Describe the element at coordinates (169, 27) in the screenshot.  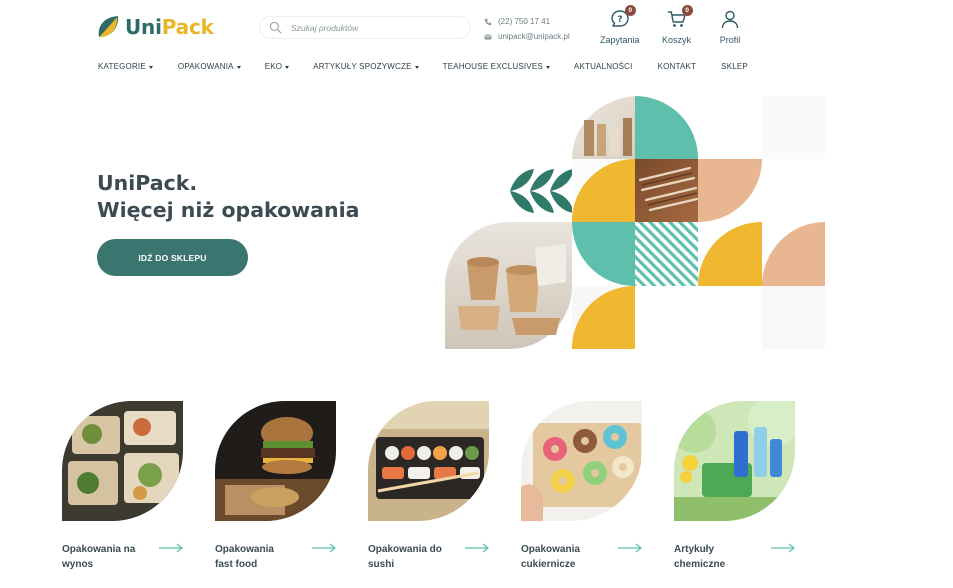
I see `brand-name: UniPack` at that location.